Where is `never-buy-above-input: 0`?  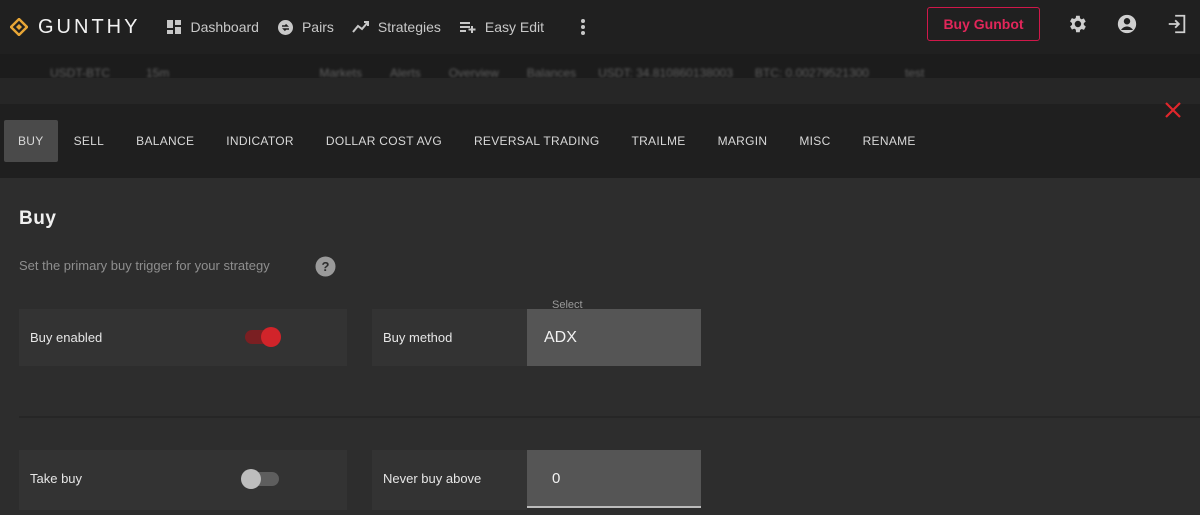
never-buy-above-input: 0 is located at coordinates (614, 479).